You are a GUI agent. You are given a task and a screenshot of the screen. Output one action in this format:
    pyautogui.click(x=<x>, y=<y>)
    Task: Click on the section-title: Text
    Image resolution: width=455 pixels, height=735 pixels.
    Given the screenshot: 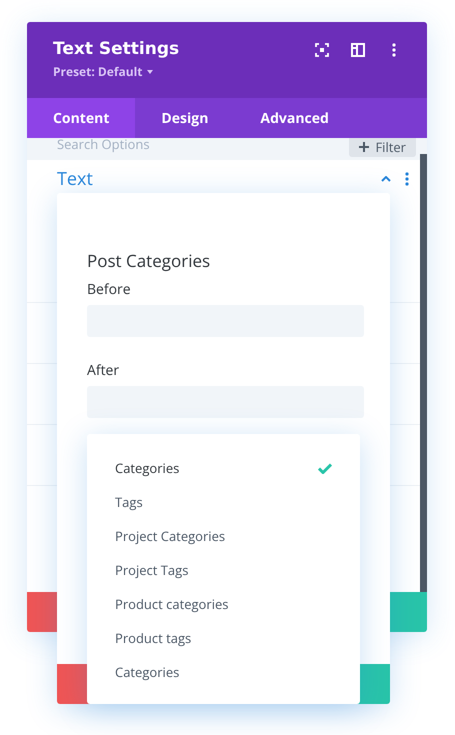 What is the action you would take?
    pyautogui.click(x=75, y=179)
    